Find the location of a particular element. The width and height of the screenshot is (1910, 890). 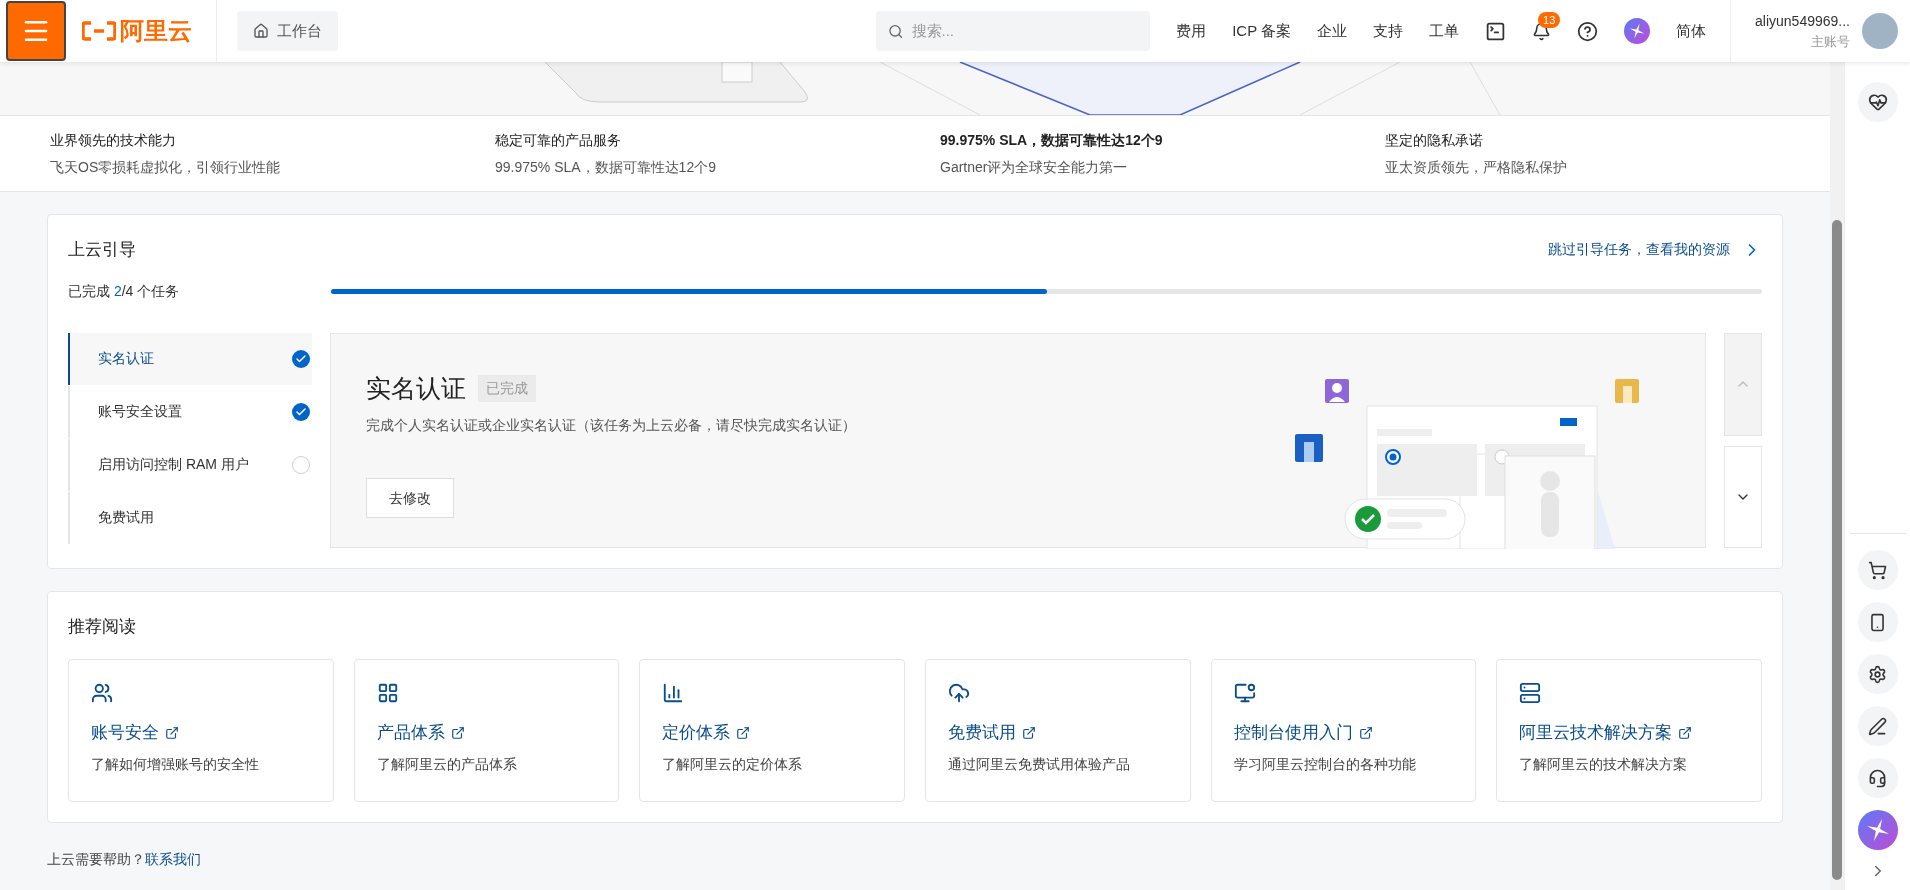

account-role: 主账号 is located at coordinates (1830, 41).